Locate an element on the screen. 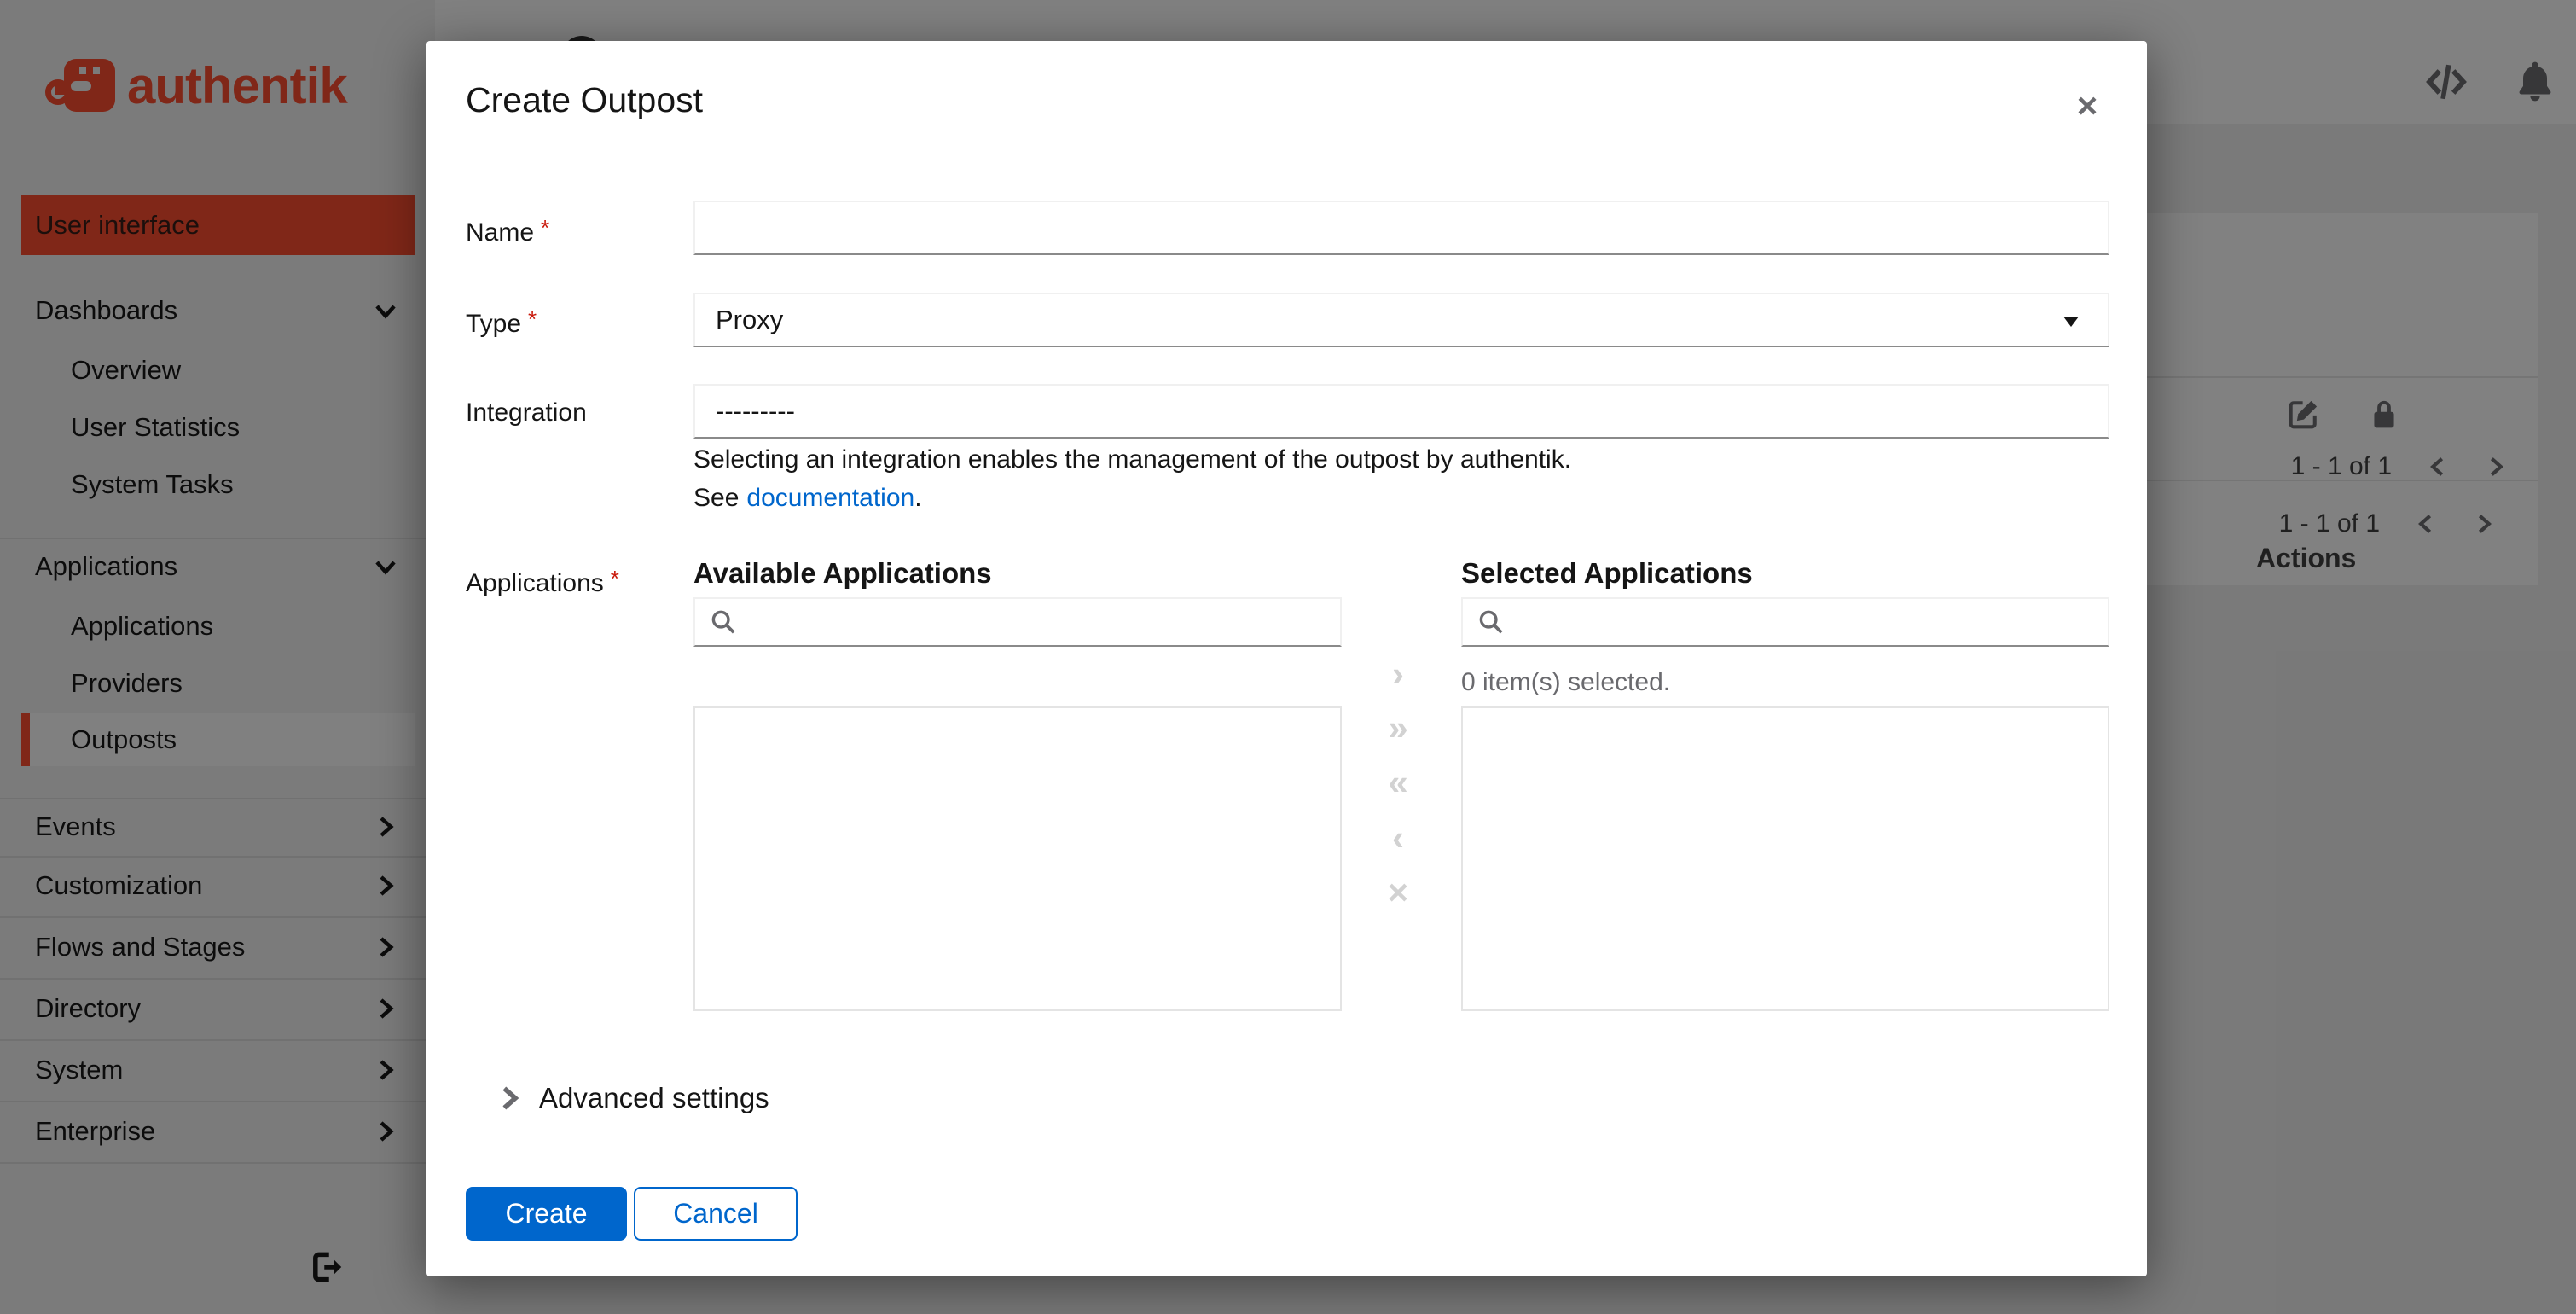  chevron-right-icon is located at coordinates (509, 1098).